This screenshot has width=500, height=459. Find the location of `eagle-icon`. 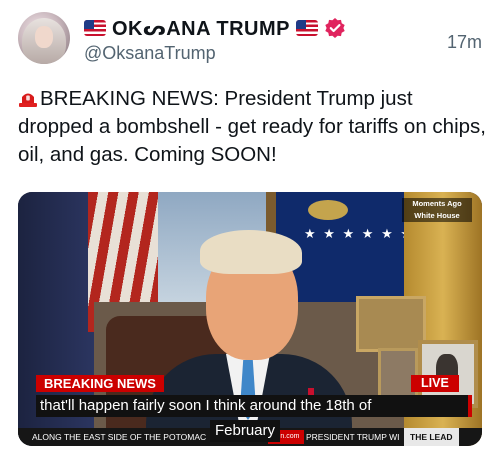

eagle-icon is located at coordinates (328, 210).